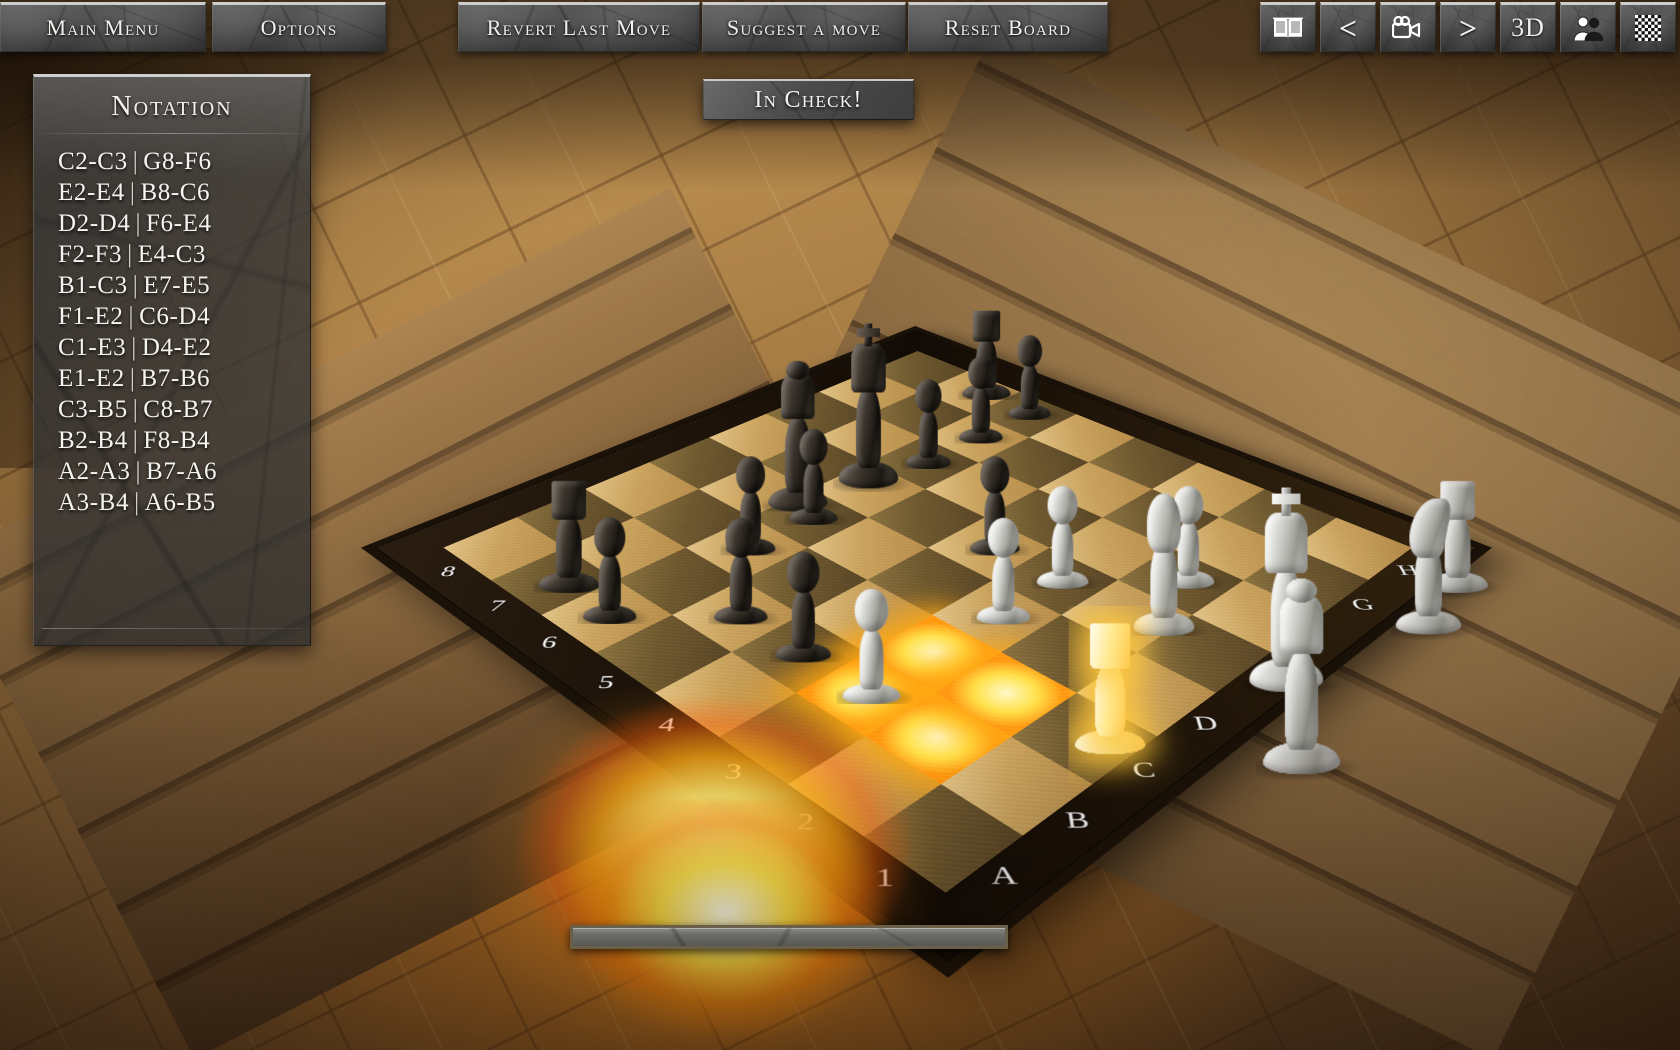 The height and width of the screenshot is (1050, 1680). What do you see at coordinates (90, 254) in the screenshot?
I see `notation-white-move: F2-F3` at bounding box center [90, 254].